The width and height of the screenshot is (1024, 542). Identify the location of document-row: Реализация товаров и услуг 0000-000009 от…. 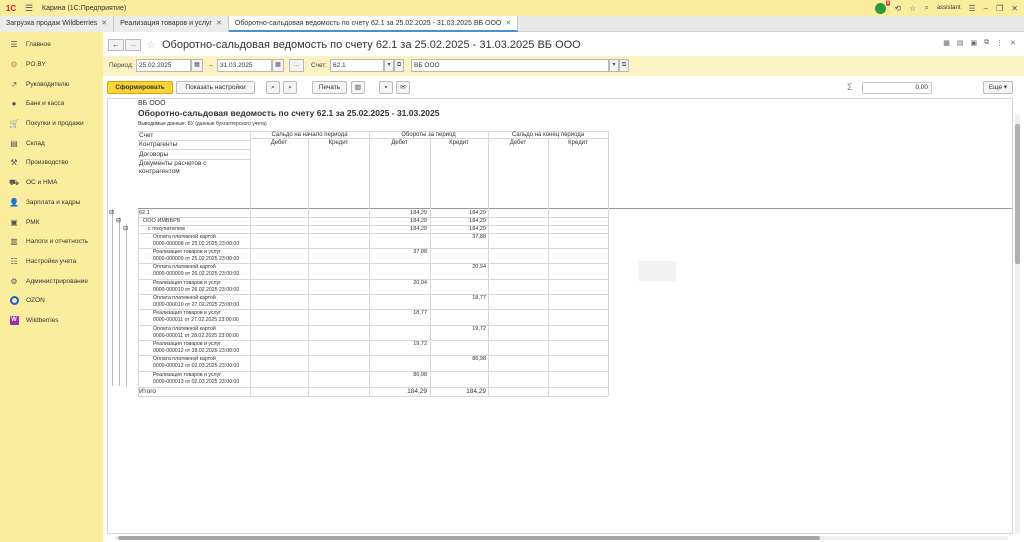
(209, 255).